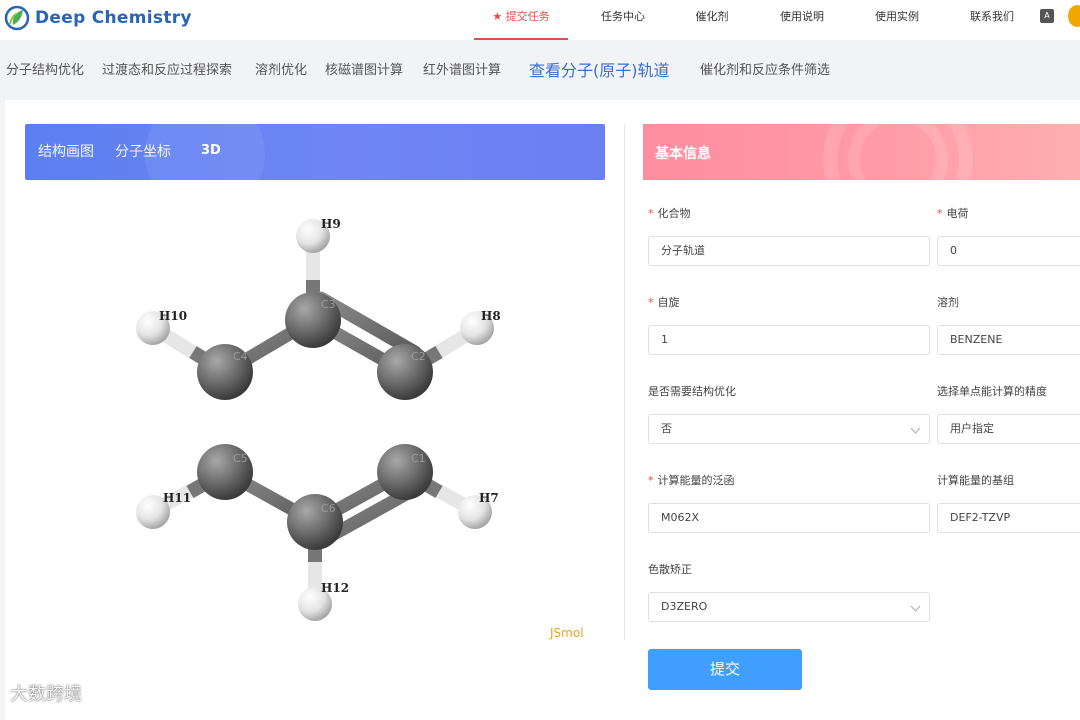 The image size is (1080, 720). Describe the element at coordinates (497, 16) in the screenshot. I see `star-icon: ★` at that location.